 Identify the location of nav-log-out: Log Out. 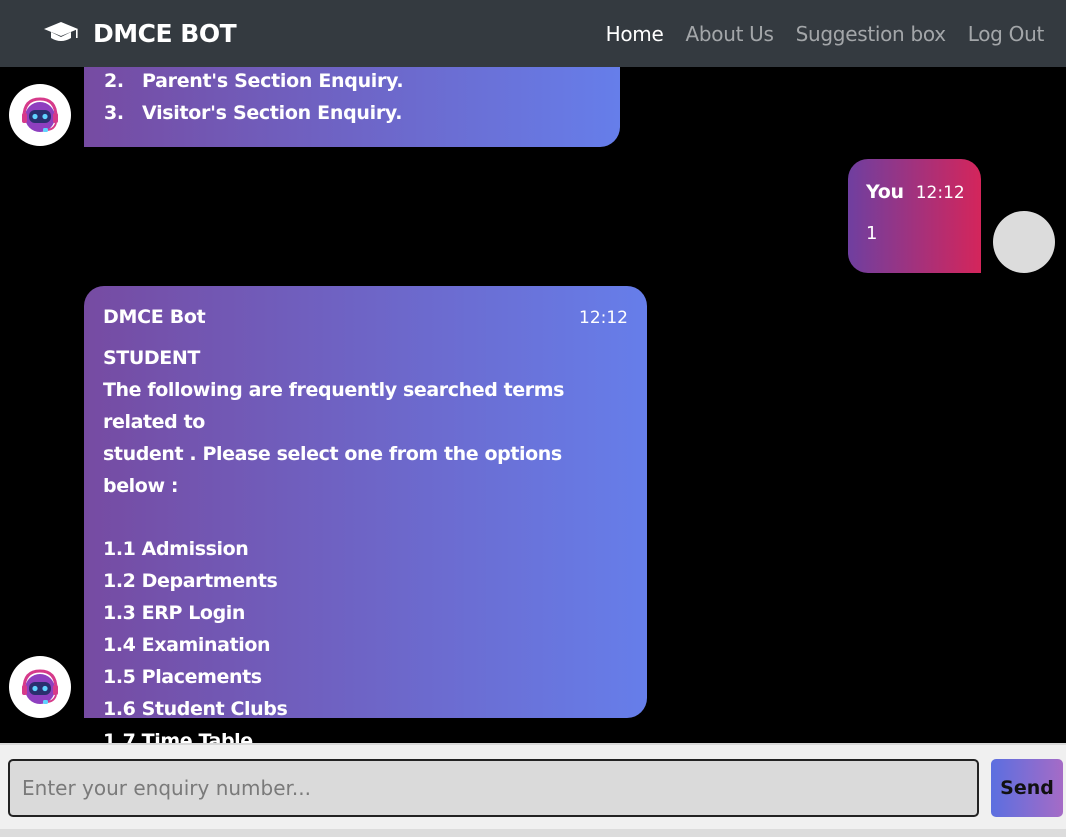
(1006, 34).